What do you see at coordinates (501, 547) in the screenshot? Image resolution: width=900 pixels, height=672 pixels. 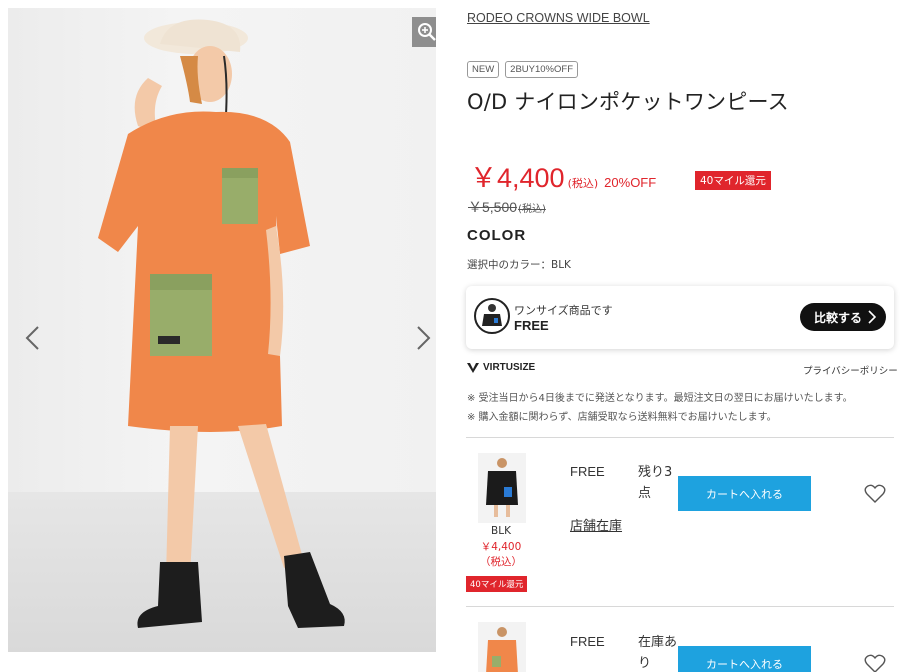 I see `variant-price-value: ￥4,400` at bounding box center [501, 547].